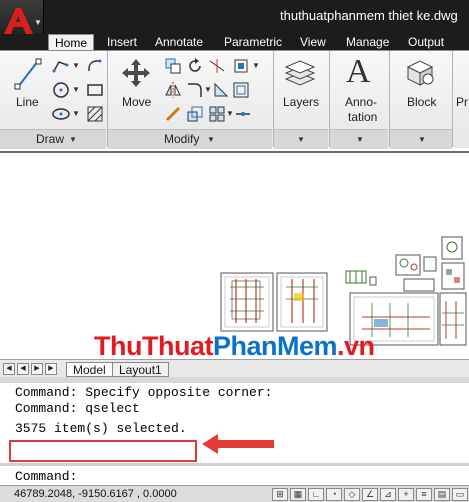 Image resolution: width=469 pixels, height=502 pixels. I want to click on array-tool-icon, so click(217, 114).